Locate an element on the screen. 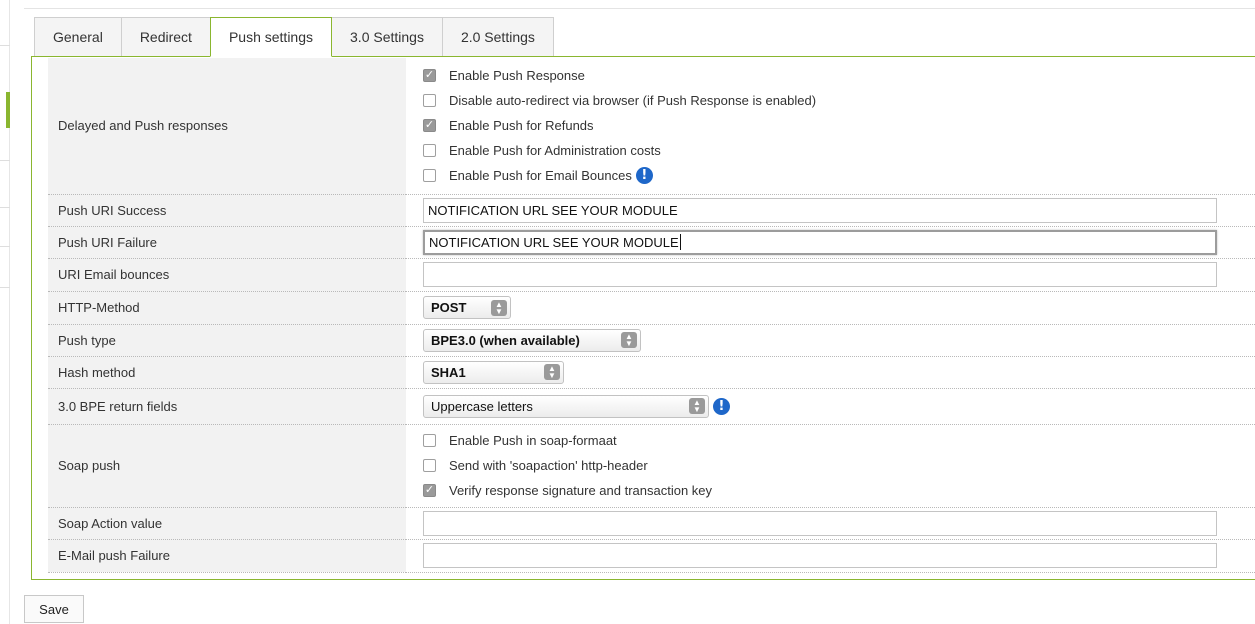 This screenshot has width=1255, height=624. settings-row-email-push-failure: E-Mail push Failure is located at coordinates (651, 556).